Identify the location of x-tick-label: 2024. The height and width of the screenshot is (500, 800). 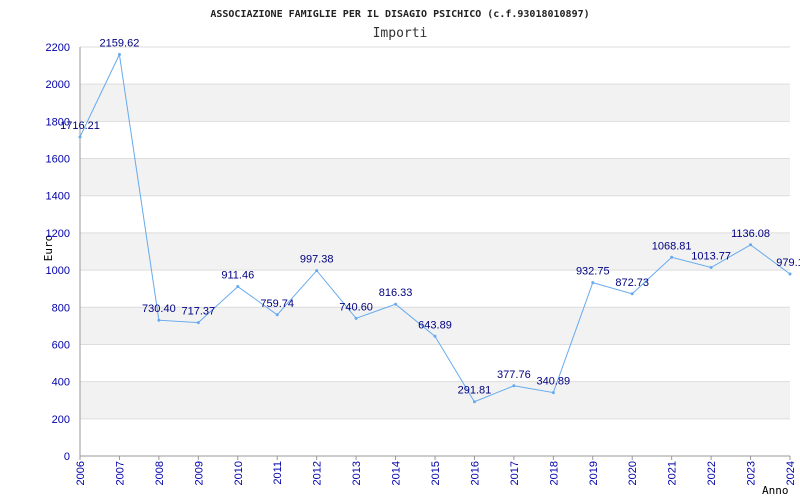
(791, 473).